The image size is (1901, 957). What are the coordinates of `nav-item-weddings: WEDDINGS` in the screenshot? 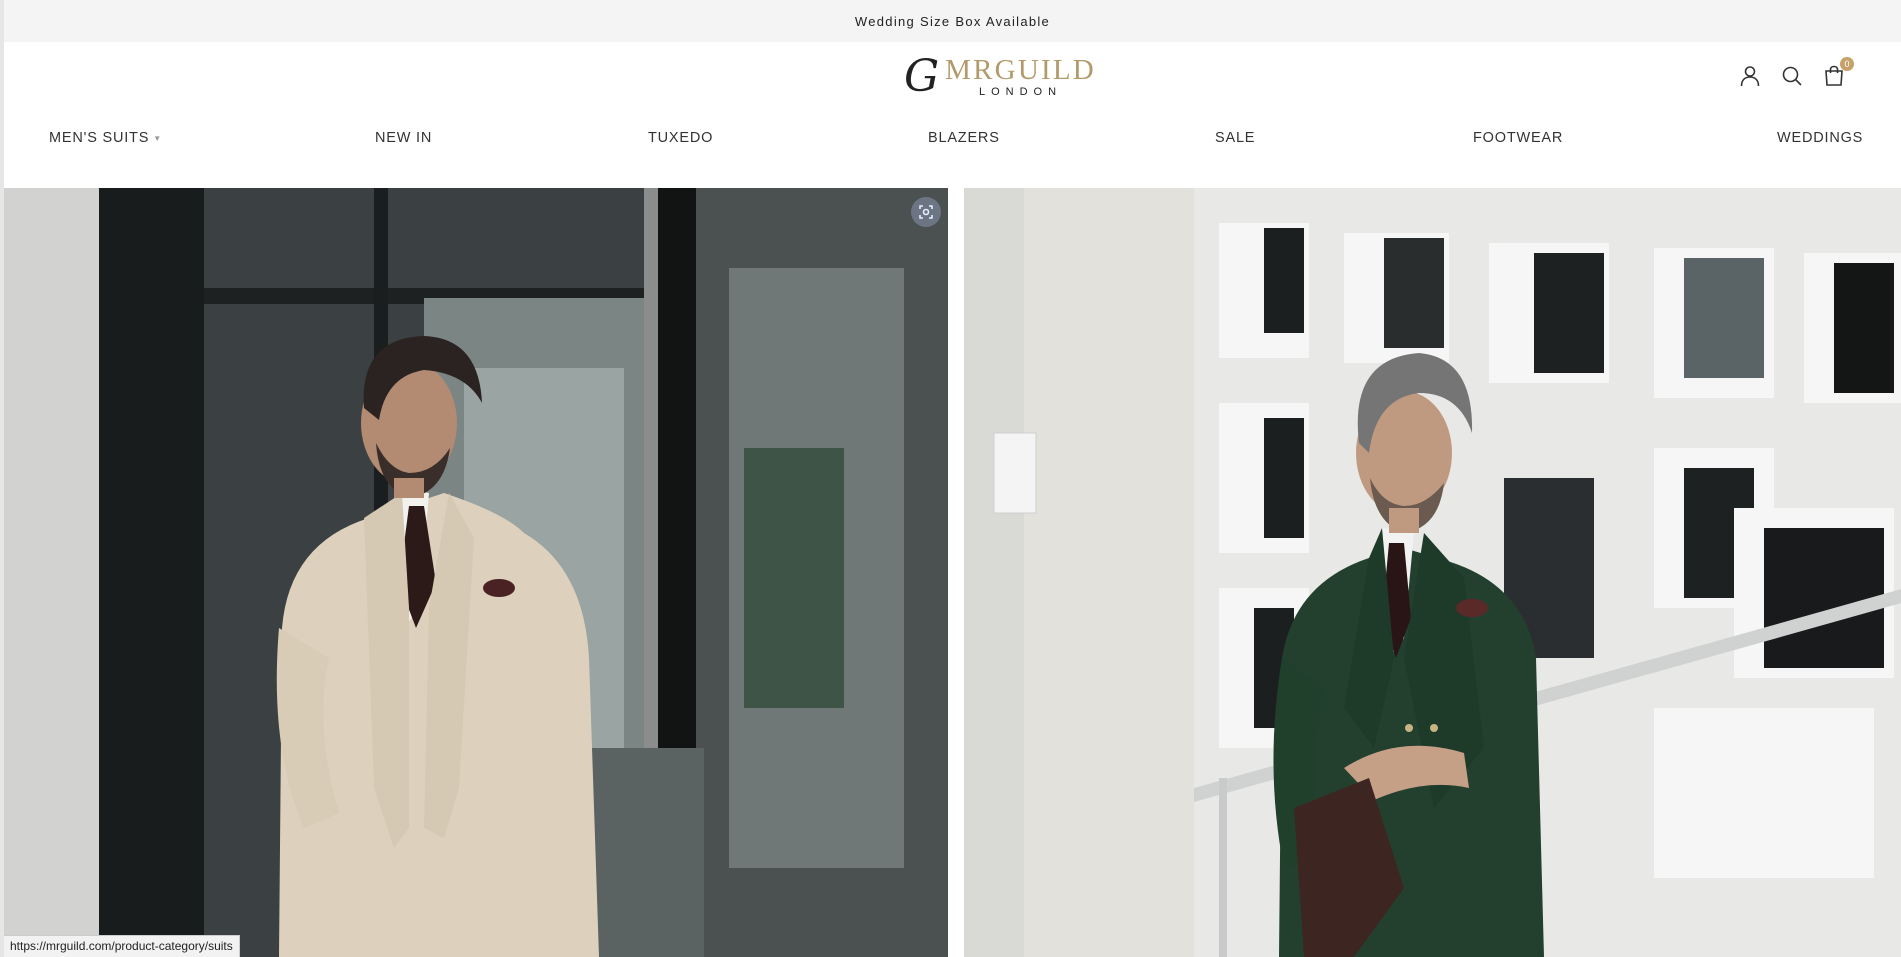 It's located at (1820, 138).